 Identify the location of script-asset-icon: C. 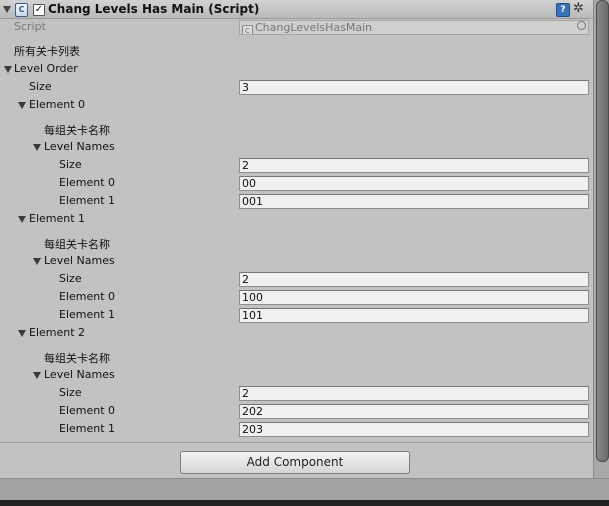
(247, 29).